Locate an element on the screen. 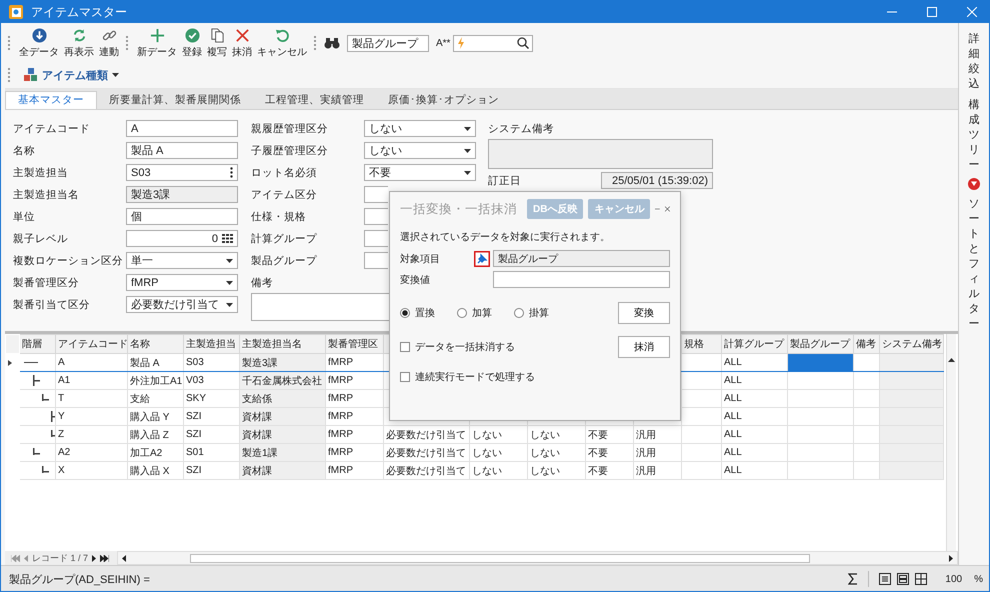  radio-option: 掛算 is located at coordinates (531, 313).